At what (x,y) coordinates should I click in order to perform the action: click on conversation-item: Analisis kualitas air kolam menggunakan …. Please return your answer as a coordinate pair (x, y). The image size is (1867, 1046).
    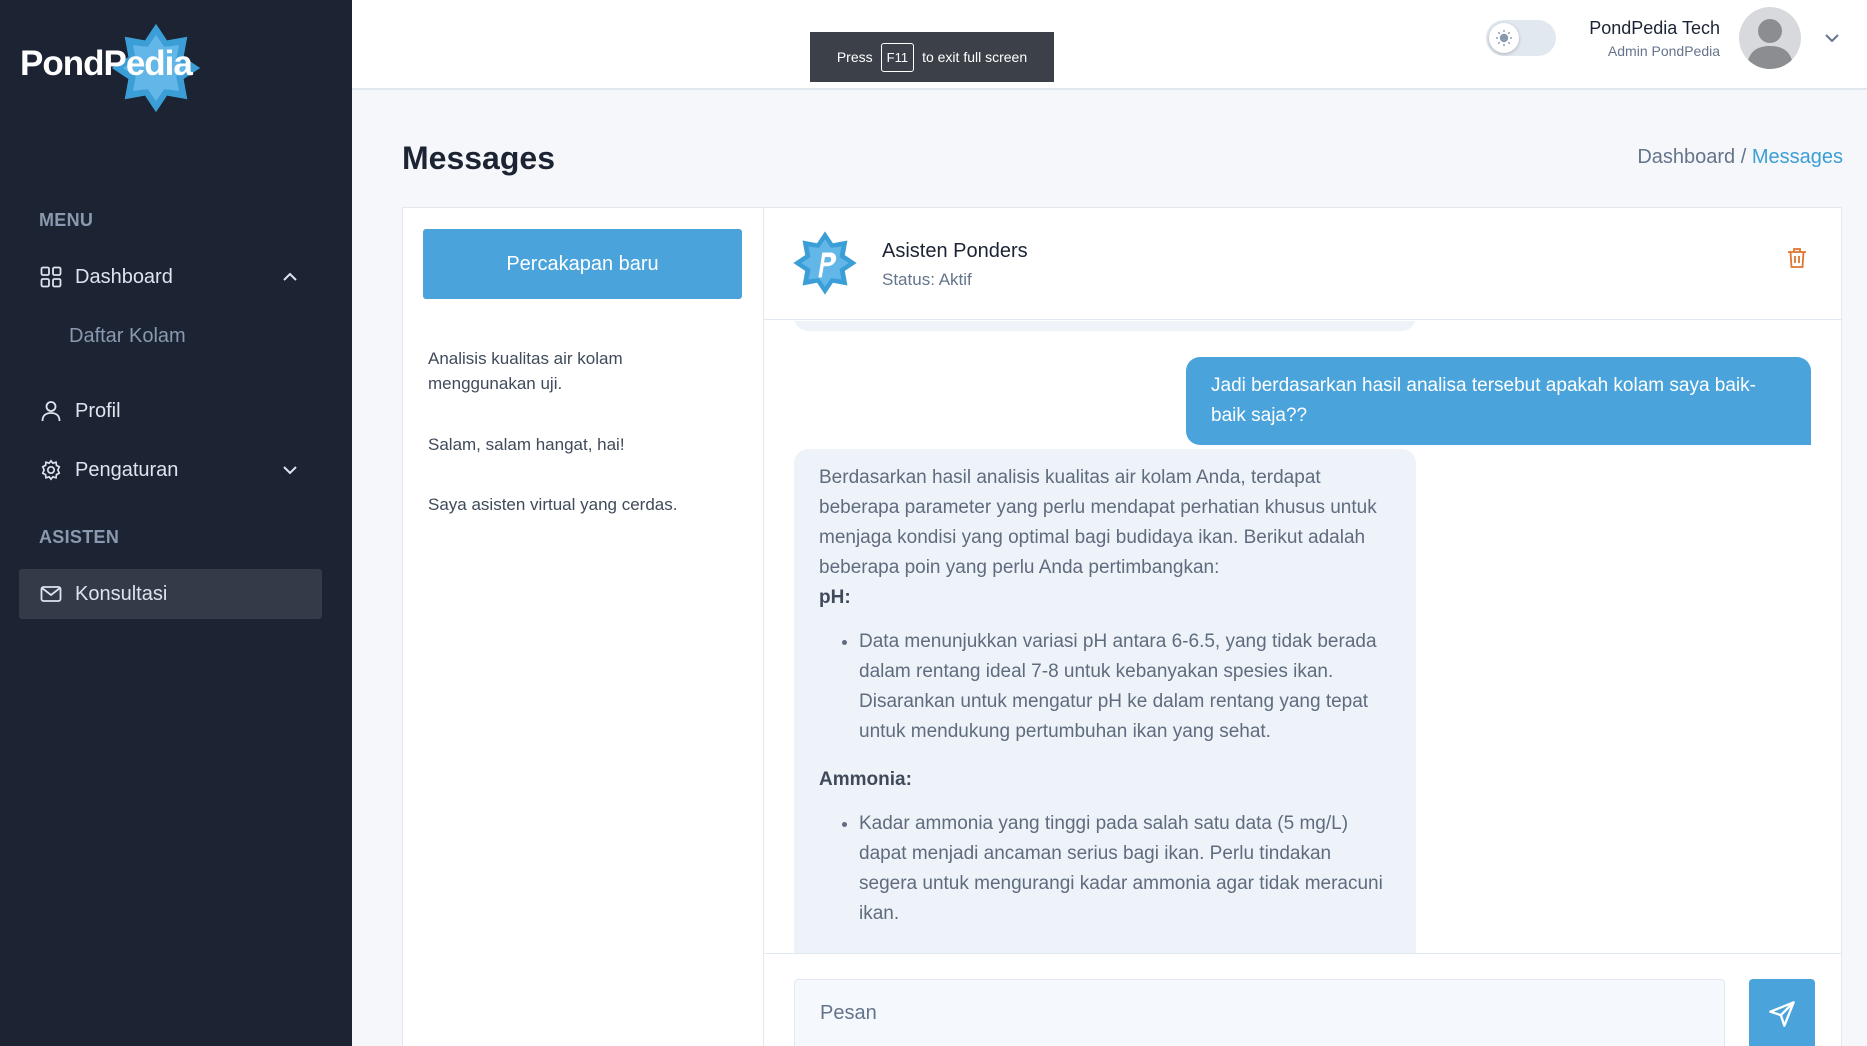
    Looking at the image, I should click on (578, 371).